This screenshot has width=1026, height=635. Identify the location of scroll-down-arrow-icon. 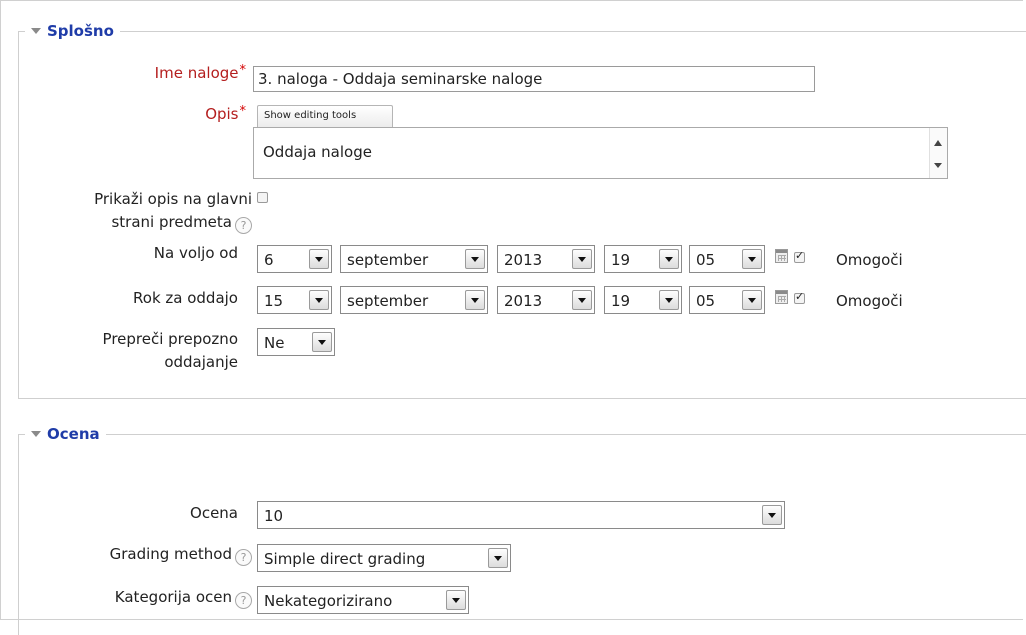
(938, 165).